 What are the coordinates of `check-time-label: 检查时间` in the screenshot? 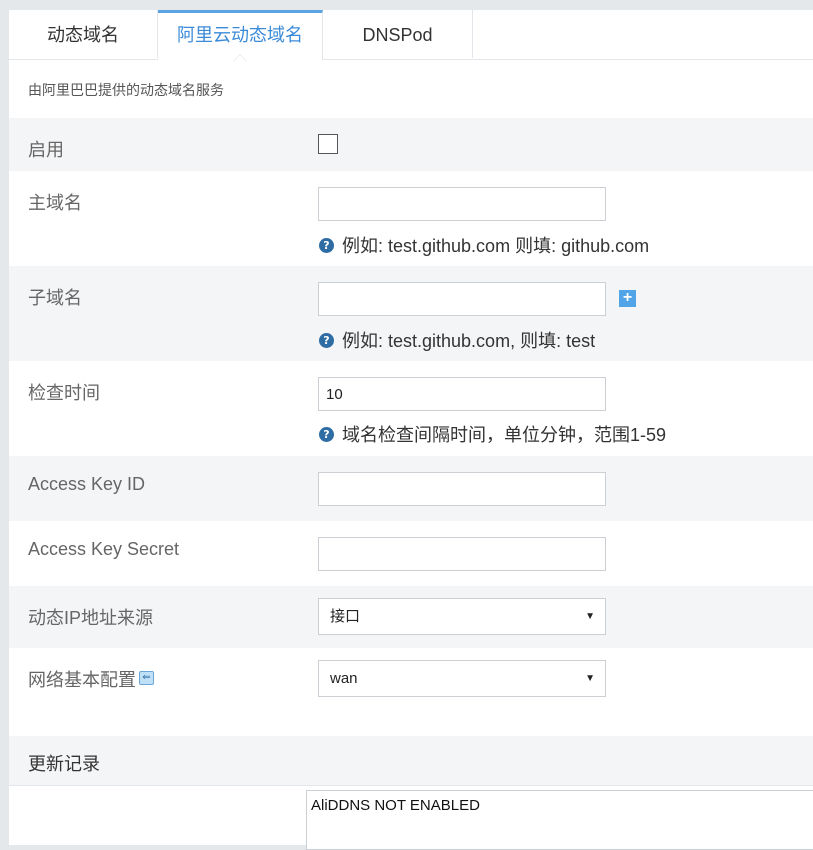 It's located at (64, 393).